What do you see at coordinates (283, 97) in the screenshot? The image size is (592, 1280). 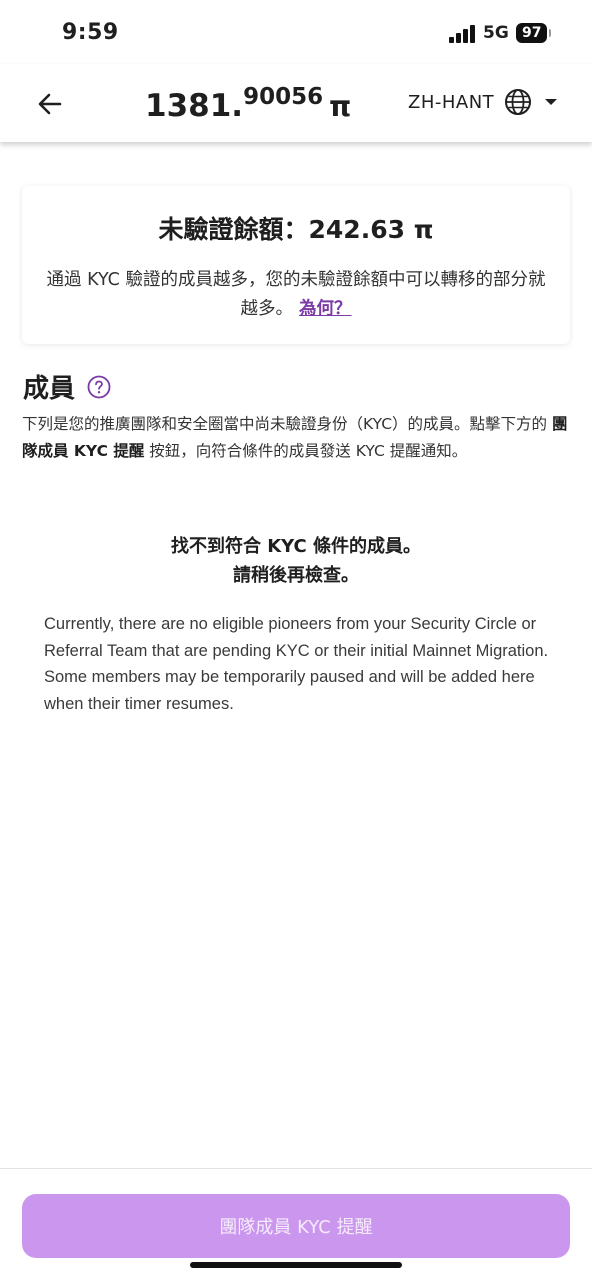 I see `balance-decimal: 90056` at bounding box center [283, 97].